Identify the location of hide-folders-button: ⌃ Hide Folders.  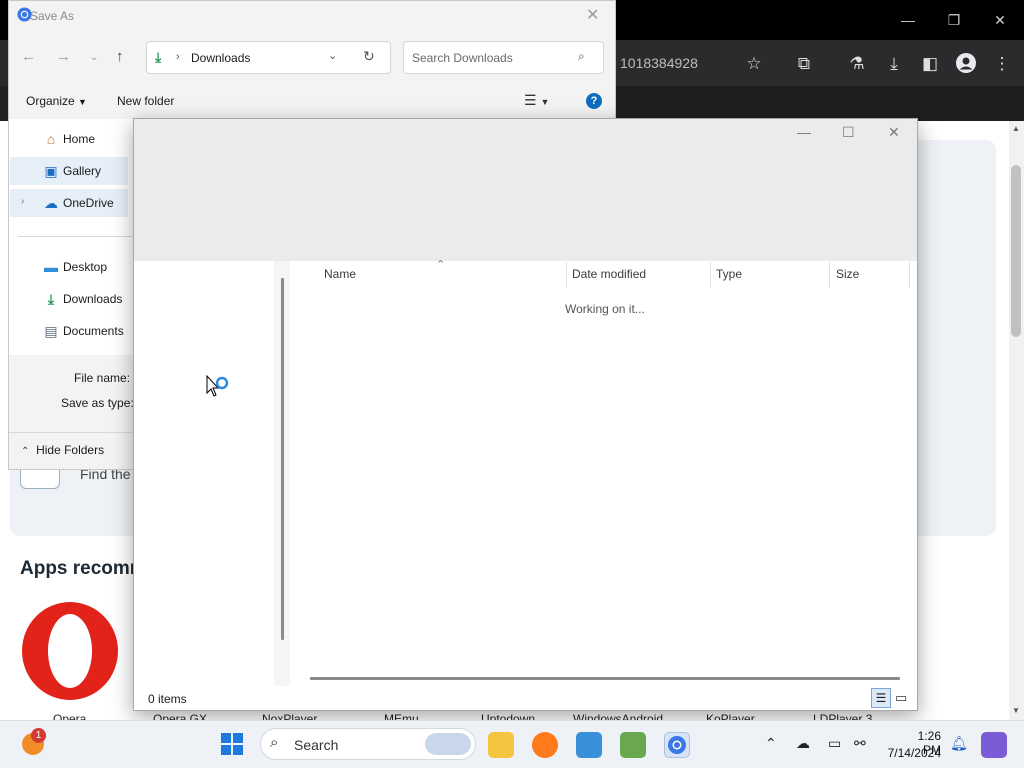
(62, 450).